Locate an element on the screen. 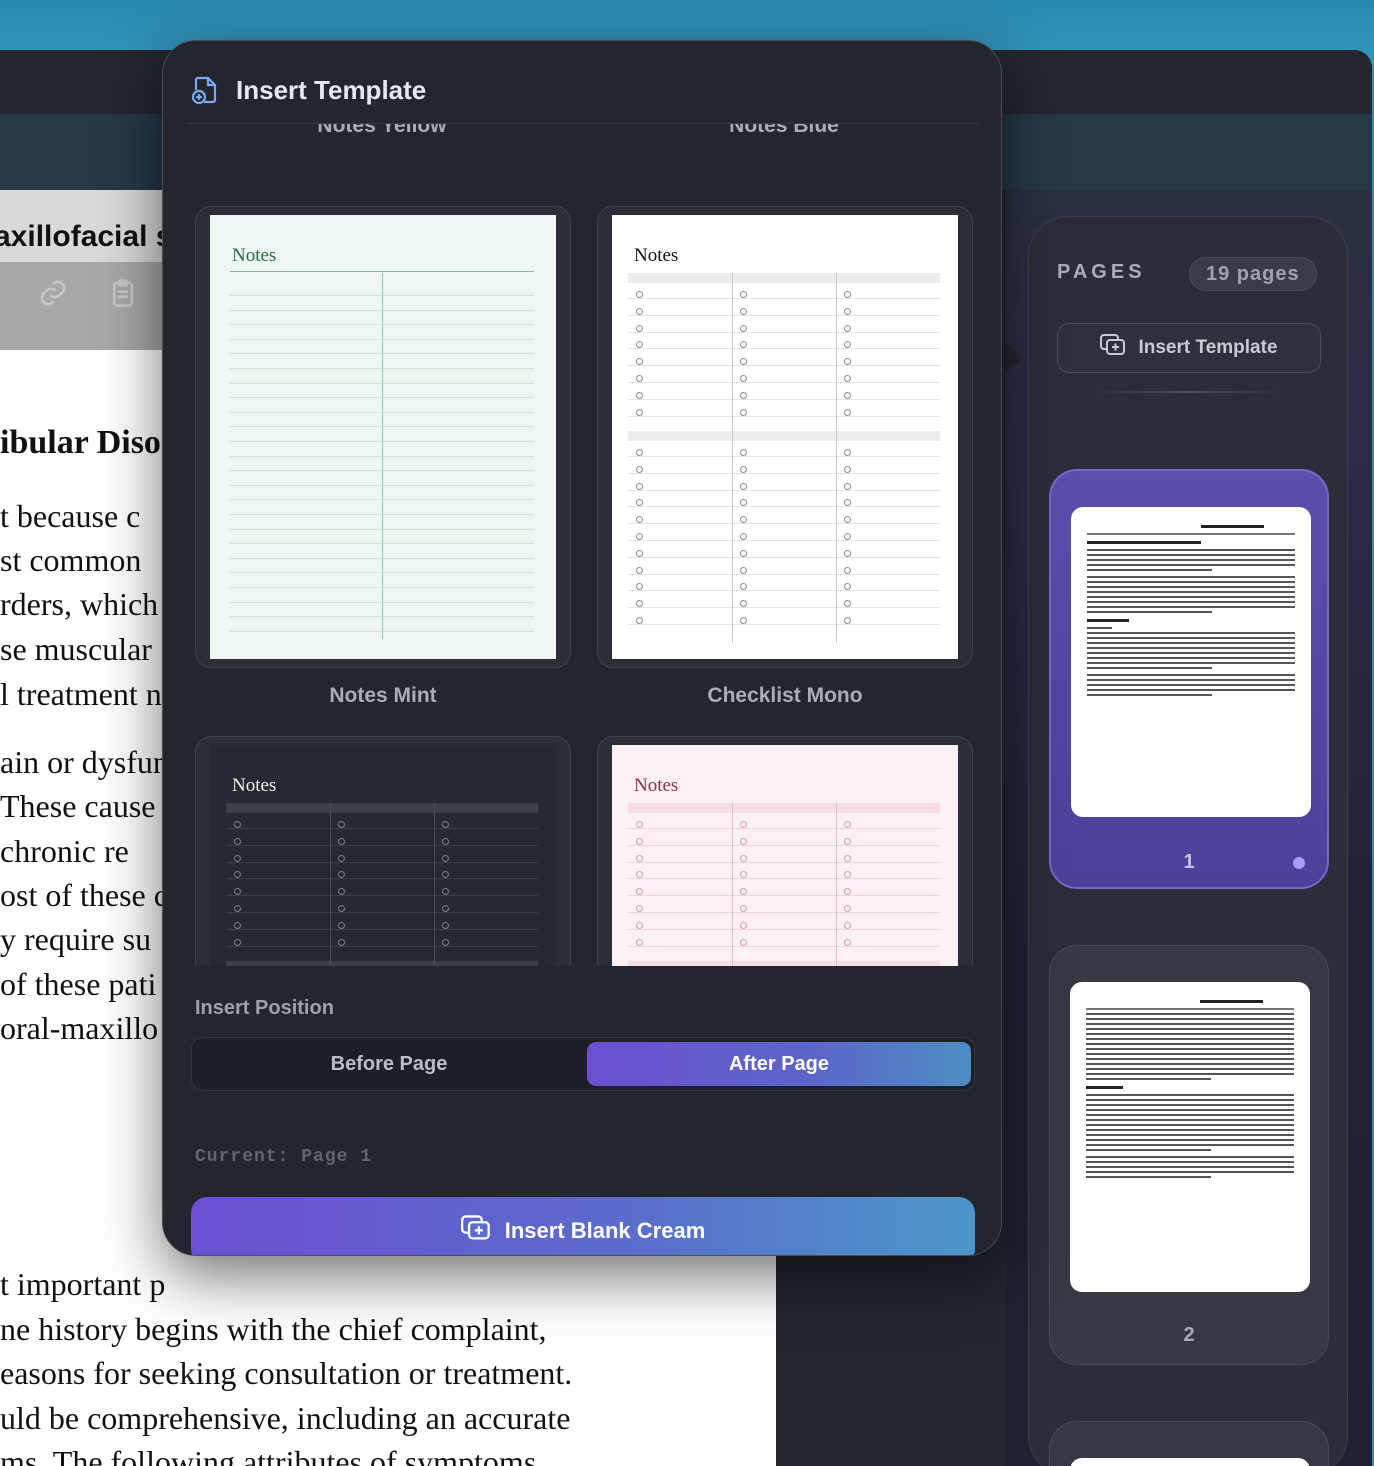 The image size is (1374, 1466). current-page-text: Current: Page 1 is located at coordinates (284, 1157).